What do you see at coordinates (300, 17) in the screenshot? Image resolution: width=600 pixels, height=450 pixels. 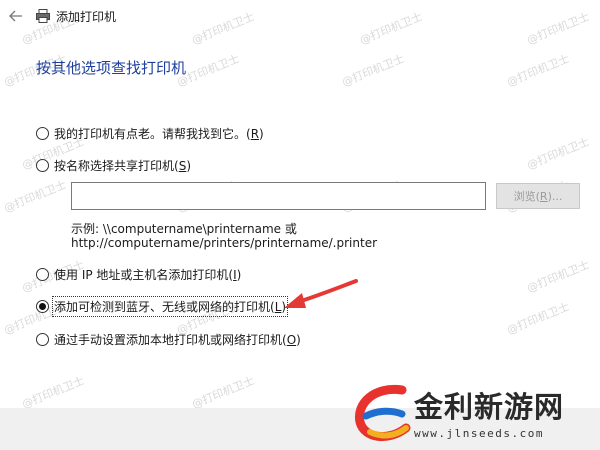 I see `title-bar: 添加打印机` at bounding box center [300, 17].